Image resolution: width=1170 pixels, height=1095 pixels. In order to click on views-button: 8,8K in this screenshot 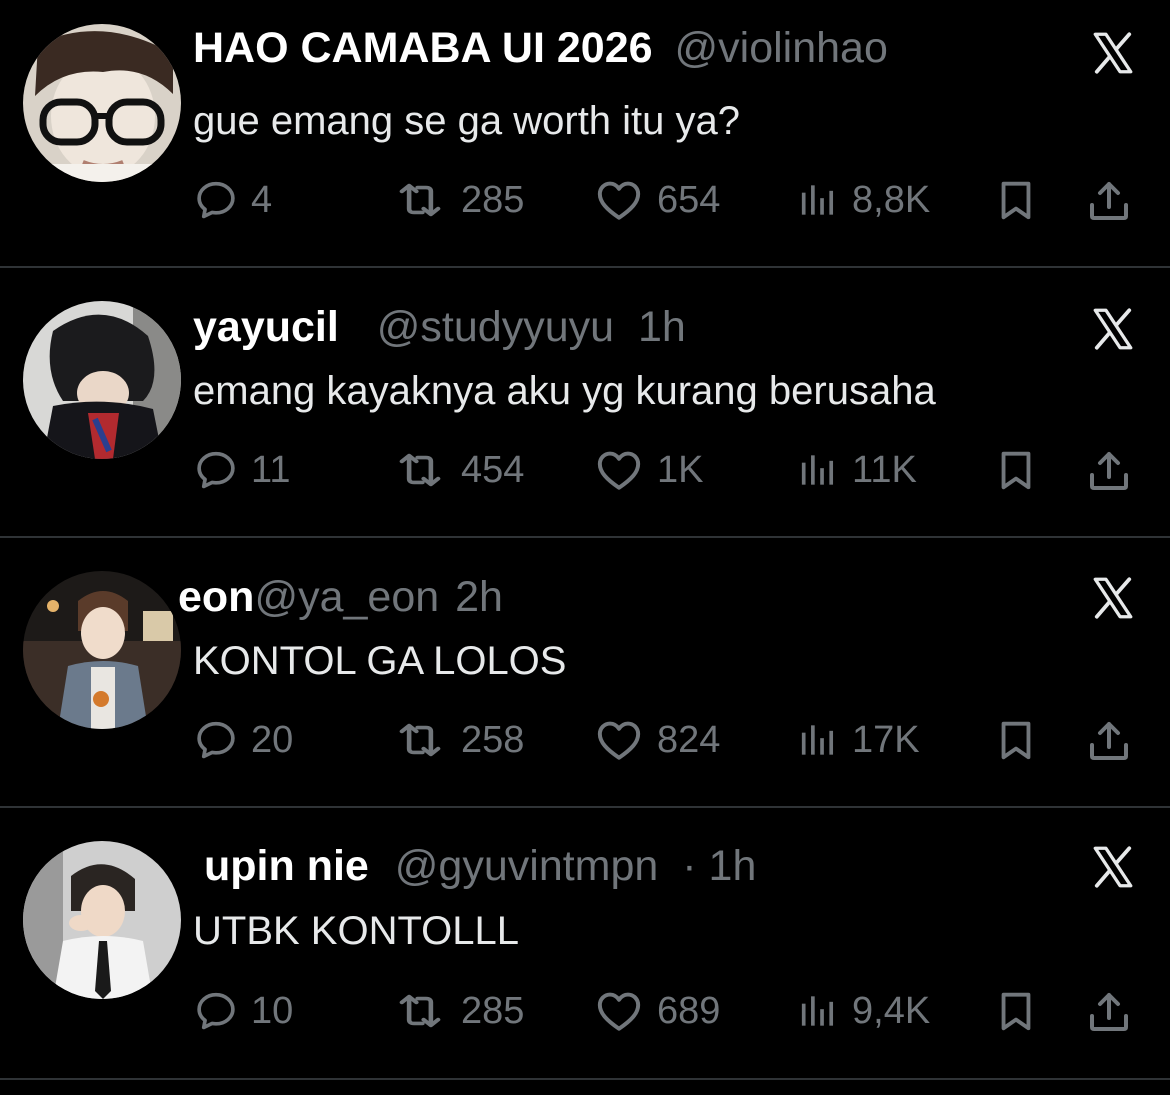, I will do `click(863, 200)`.